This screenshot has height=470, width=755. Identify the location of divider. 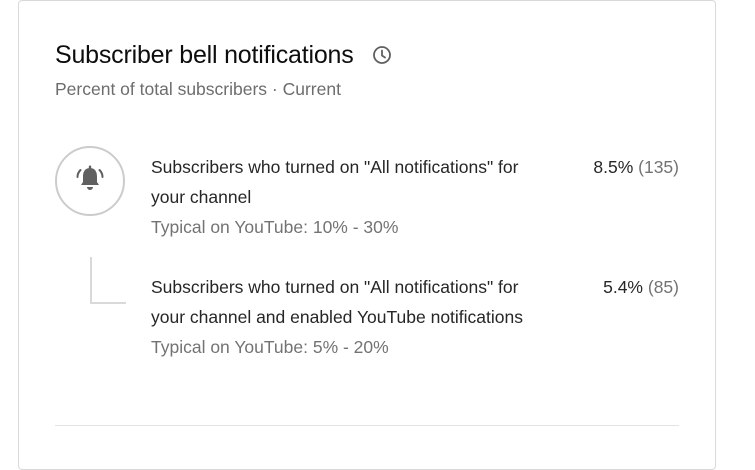
(367, 425).